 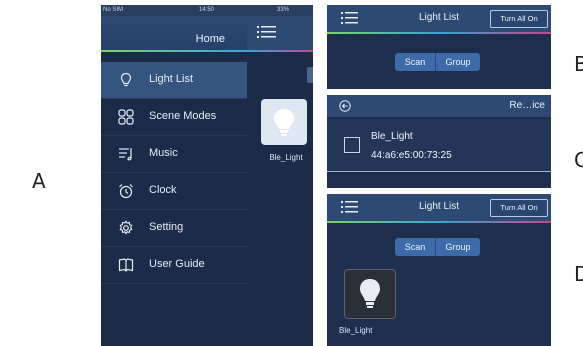 What do you see at coordinates (174, 33) in the screenshot?
I see `drawer-header: Home` at bounding box center [174, 33].